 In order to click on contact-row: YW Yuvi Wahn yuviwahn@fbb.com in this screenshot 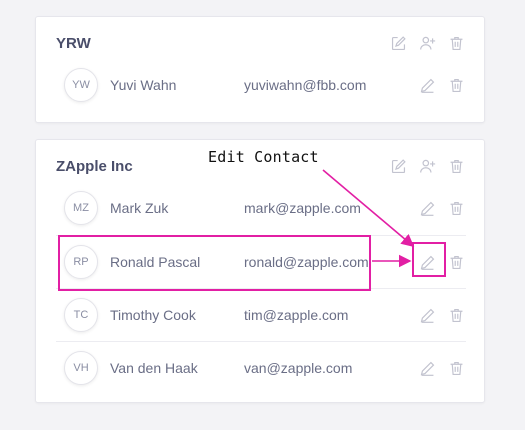, I will do `click(261, 85)`.